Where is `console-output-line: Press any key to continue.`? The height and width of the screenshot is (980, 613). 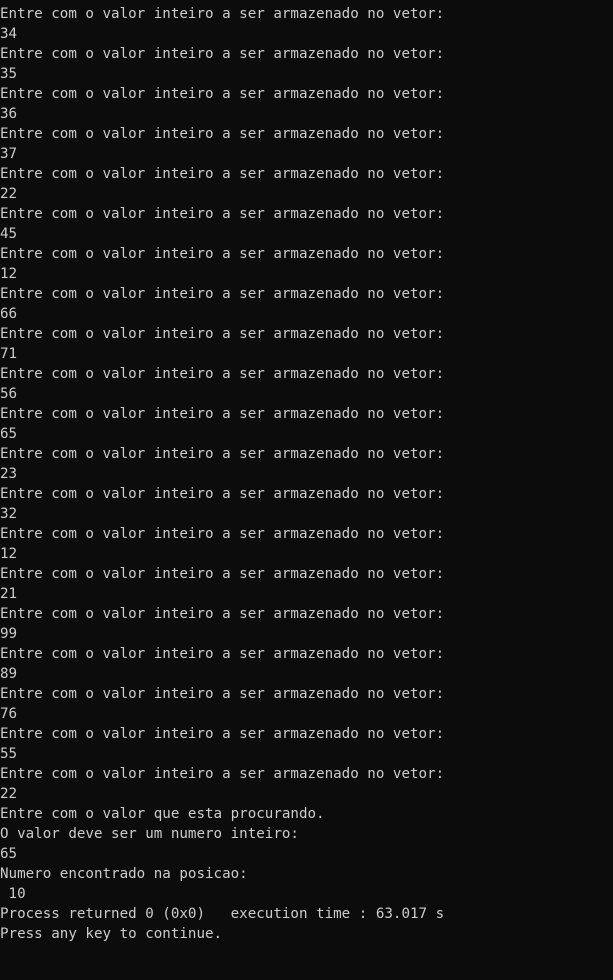
console-output-line: Press any key to continue. is located at coordinates (111, 934).